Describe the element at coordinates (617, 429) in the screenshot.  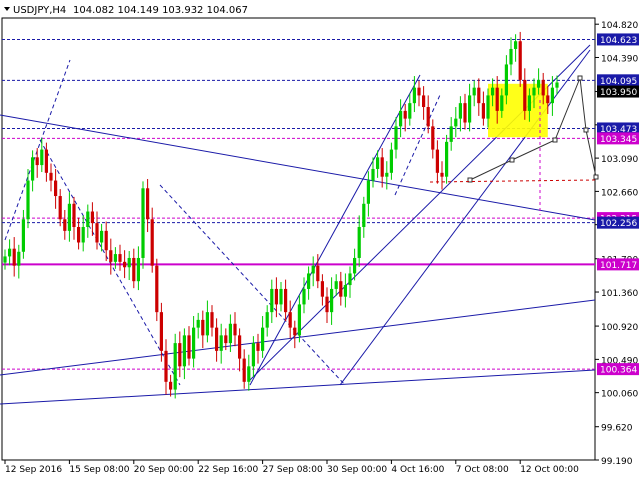
I see `y-tick-label: 99.620` at that location.